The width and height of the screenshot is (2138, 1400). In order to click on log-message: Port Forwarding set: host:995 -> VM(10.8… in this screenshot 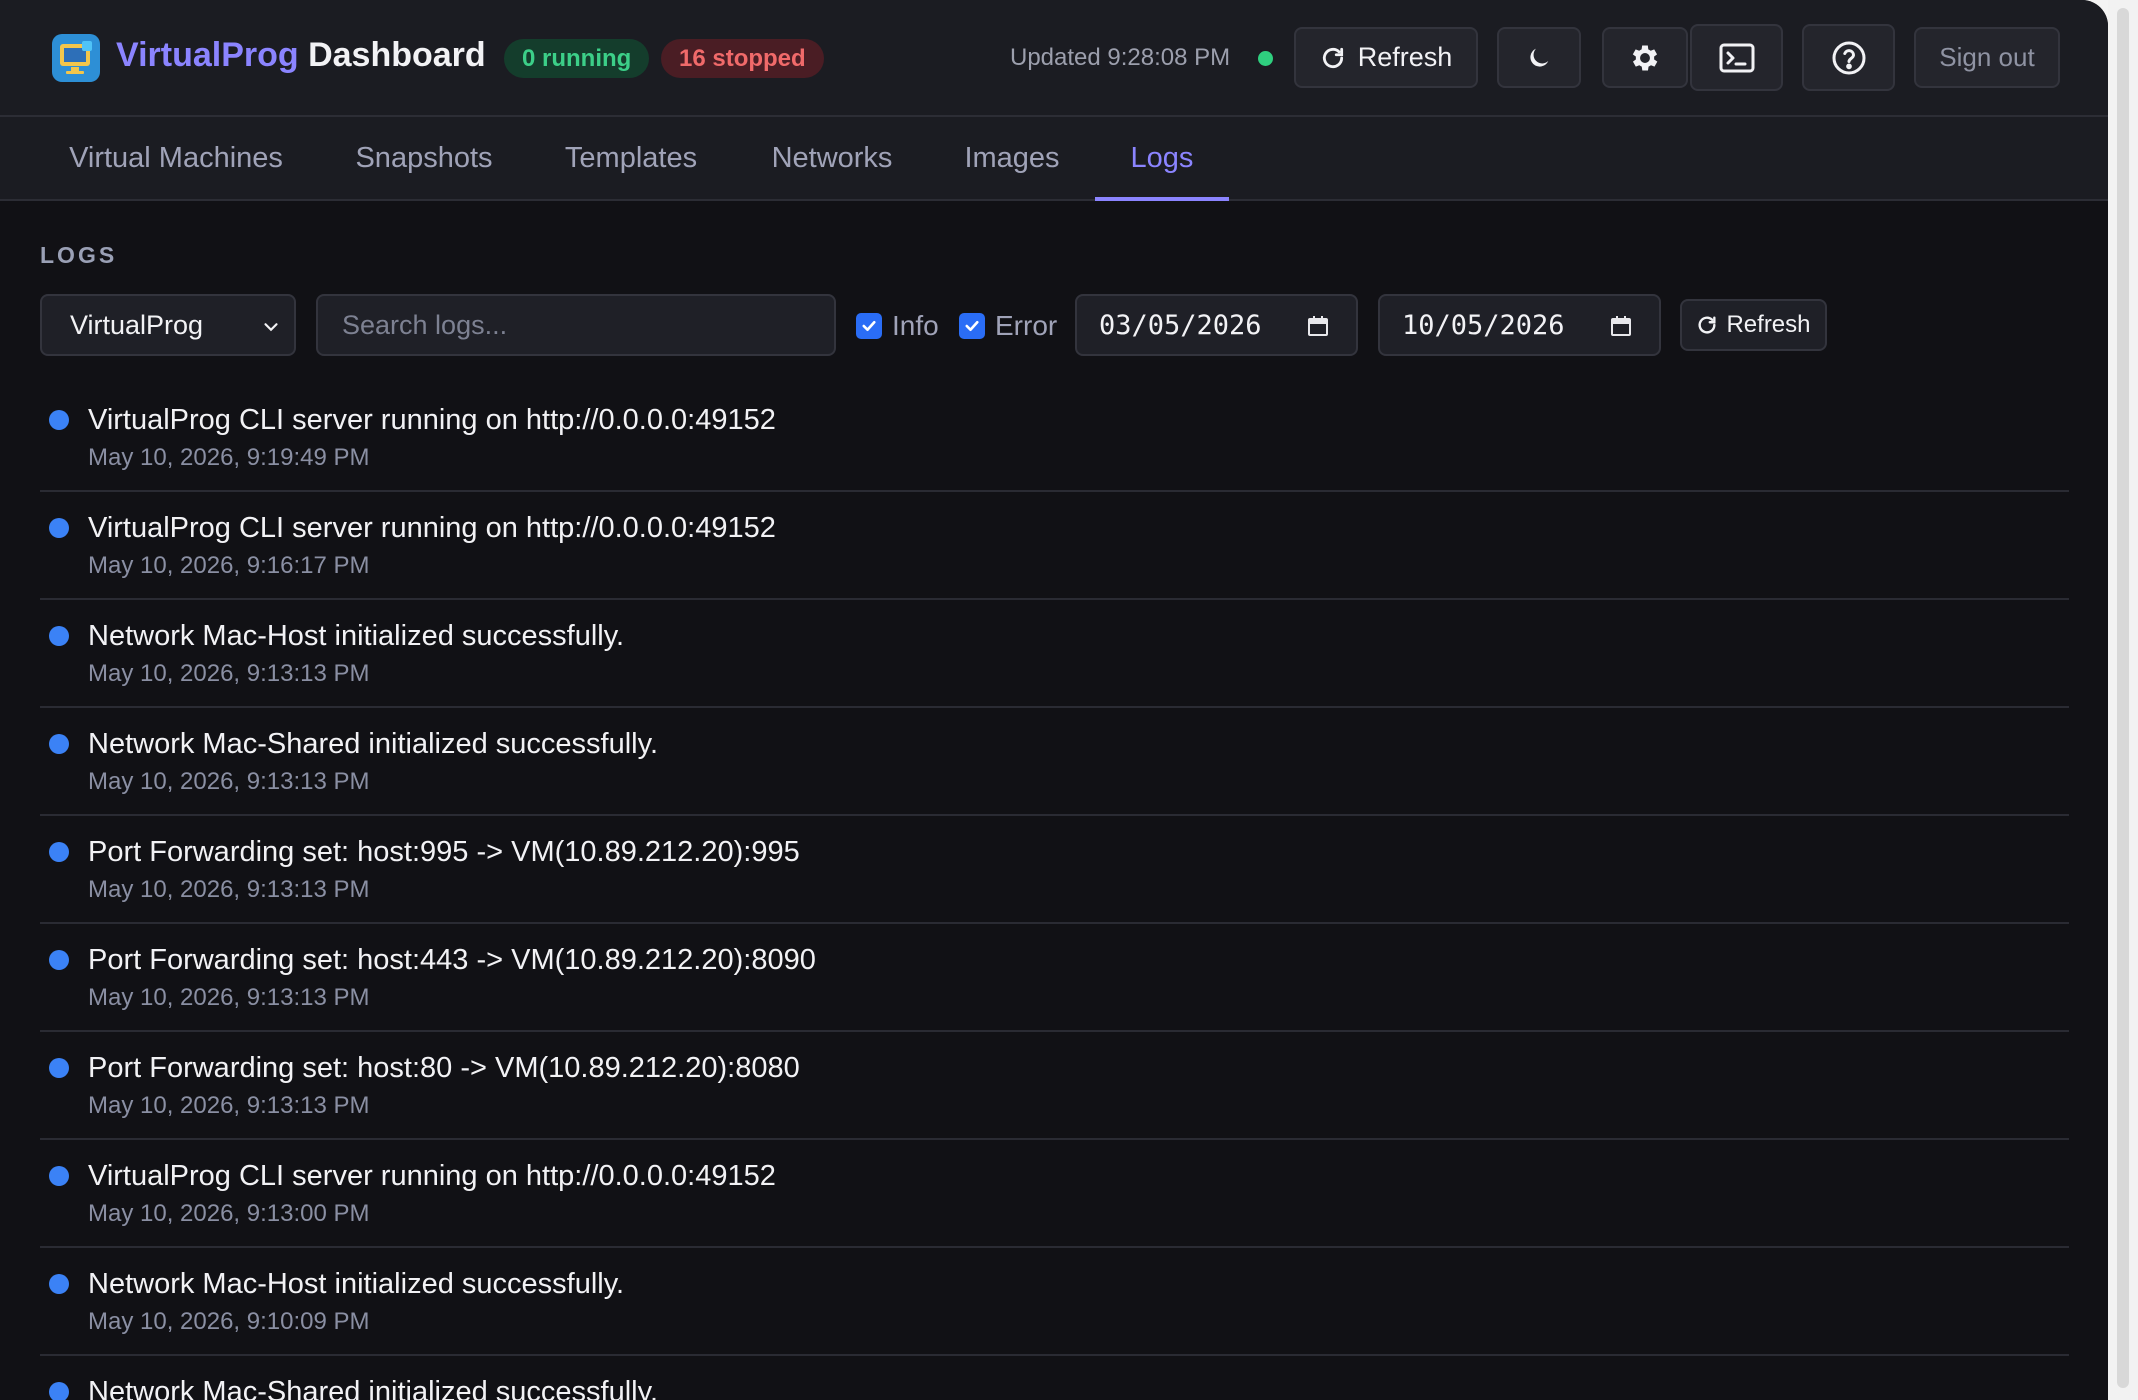, I will do `click(444, 852)`.